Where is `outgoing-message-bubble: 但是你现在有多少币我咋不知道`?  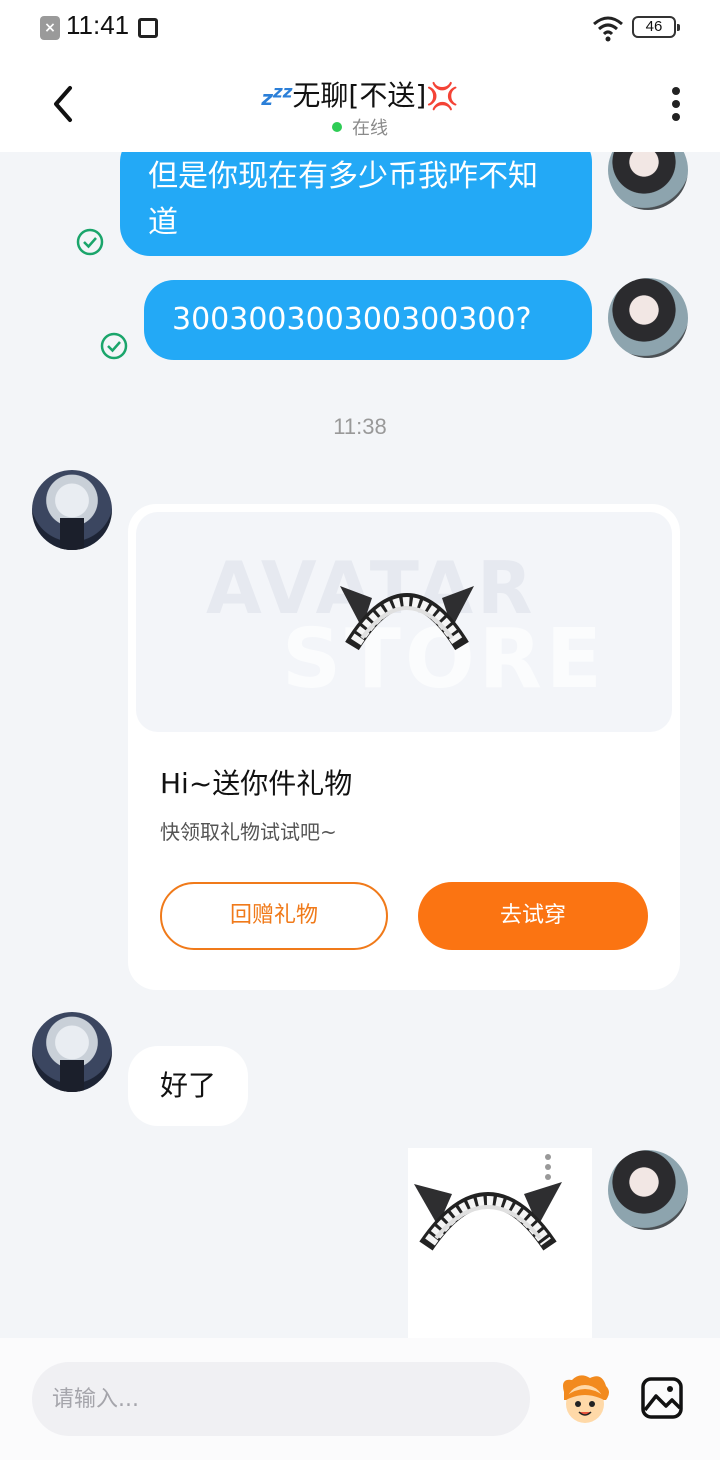
outgoing-message-bubble: 但是你现在有多少币我咋不知道 is located at coordinates (356, 204).